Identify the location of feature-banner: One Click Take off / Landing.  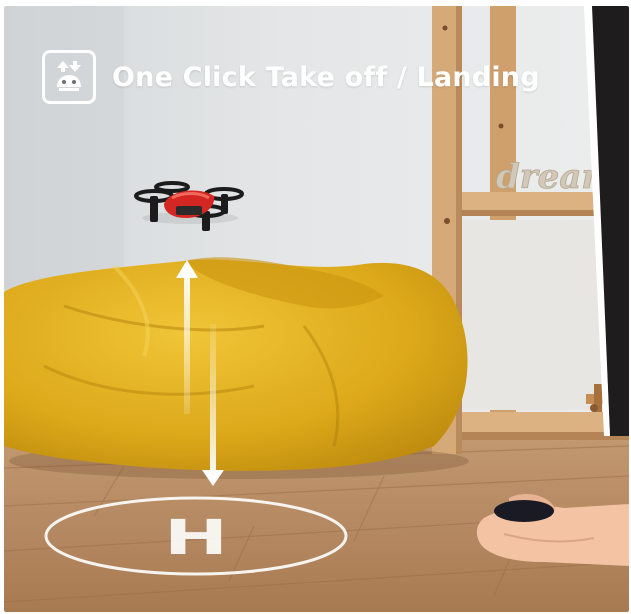
(291, 77).